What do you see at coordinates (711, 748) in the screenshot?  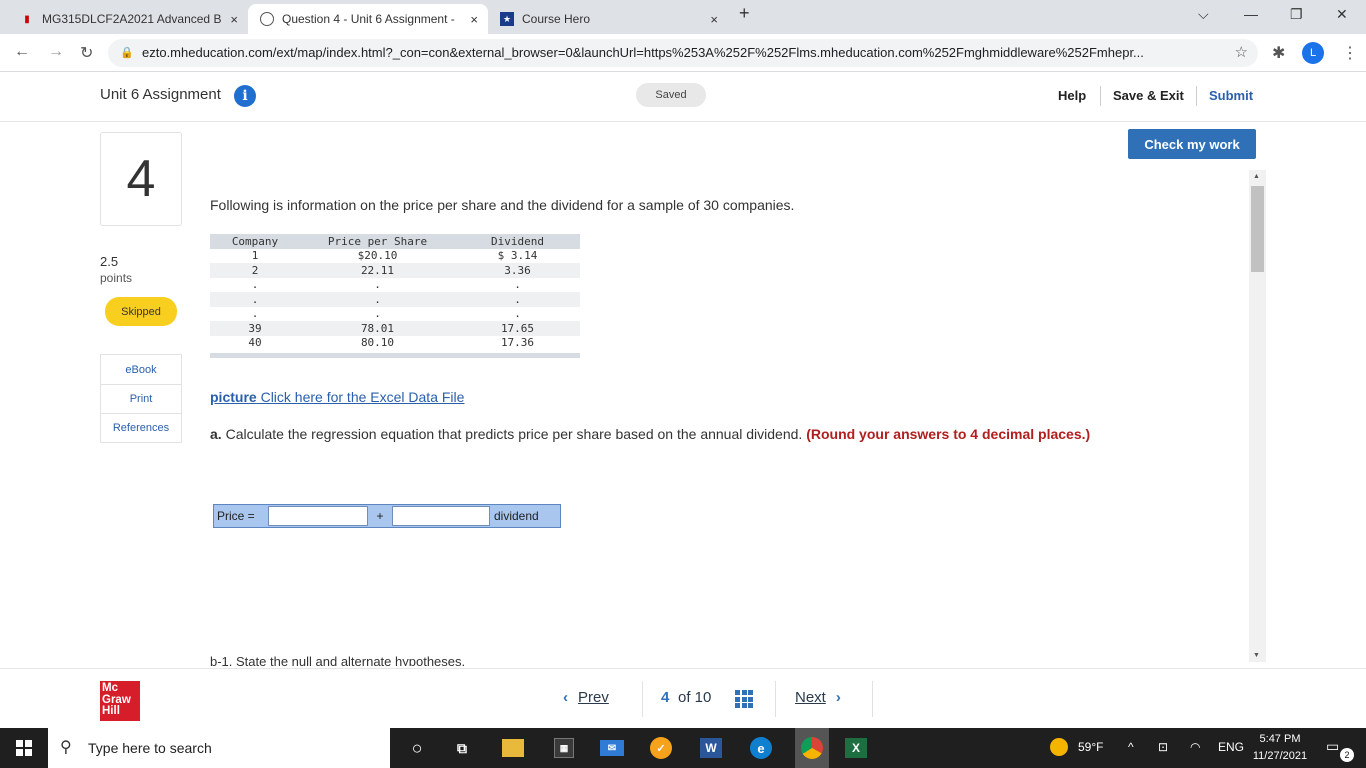 I see `word-icon: W` at bounding box center [711, 748].